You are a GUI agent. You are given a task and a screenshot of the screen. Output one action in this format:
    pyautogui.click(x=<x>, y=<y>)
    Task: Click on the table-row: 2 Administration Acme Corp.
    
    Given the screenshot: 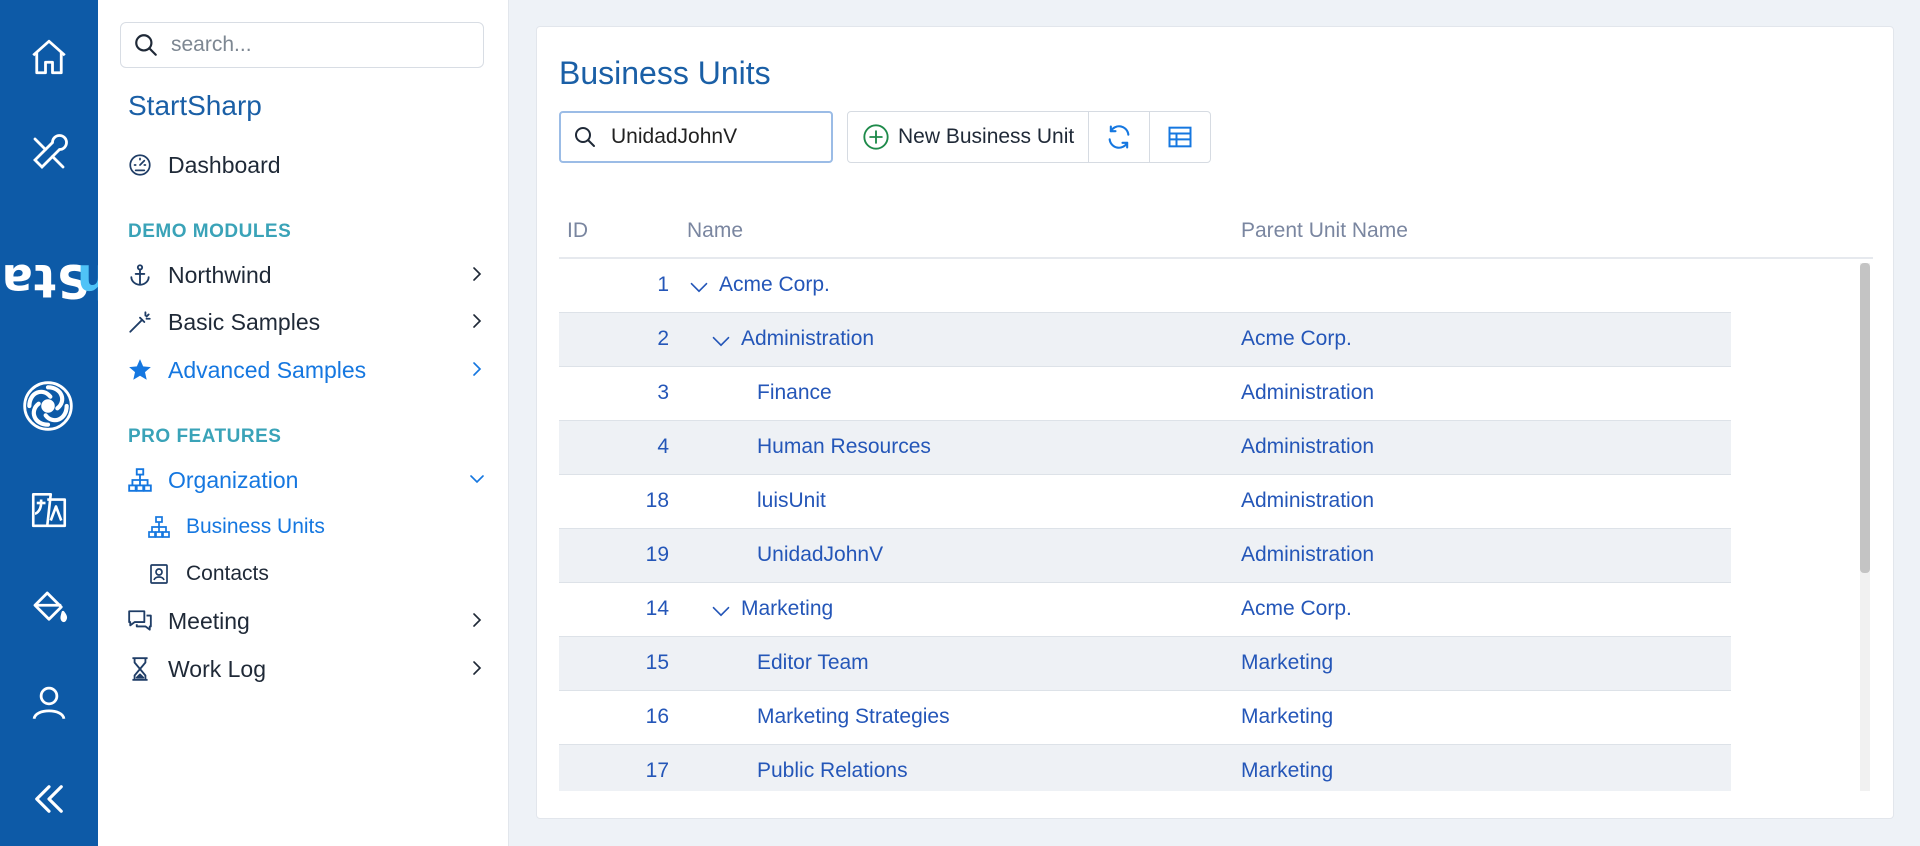 What is the action you would take?
    pyautogui.click(x=1145, y=340)
    